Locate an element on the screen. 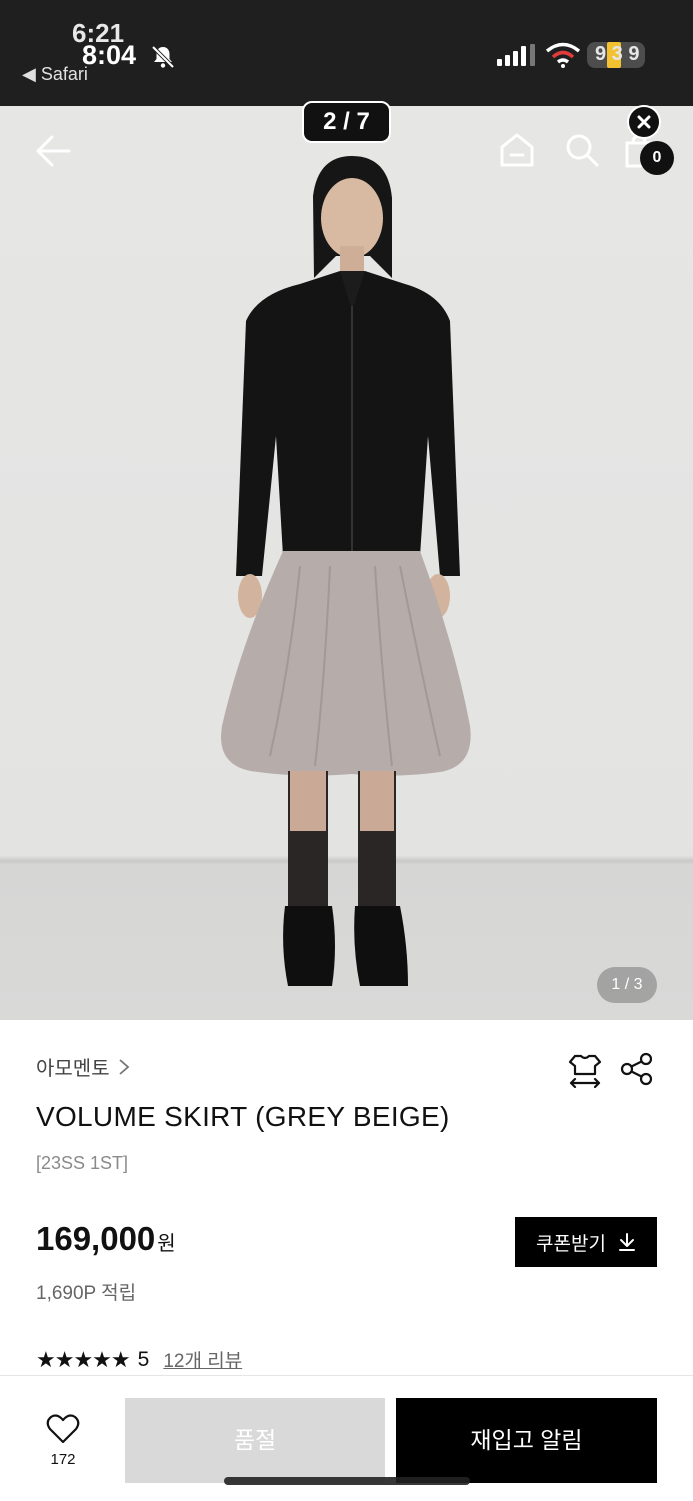 Image resolution: width=693 pixels, height=1501 pixels. price-row: 169,000 원 is located at coordinates (106, 1239).